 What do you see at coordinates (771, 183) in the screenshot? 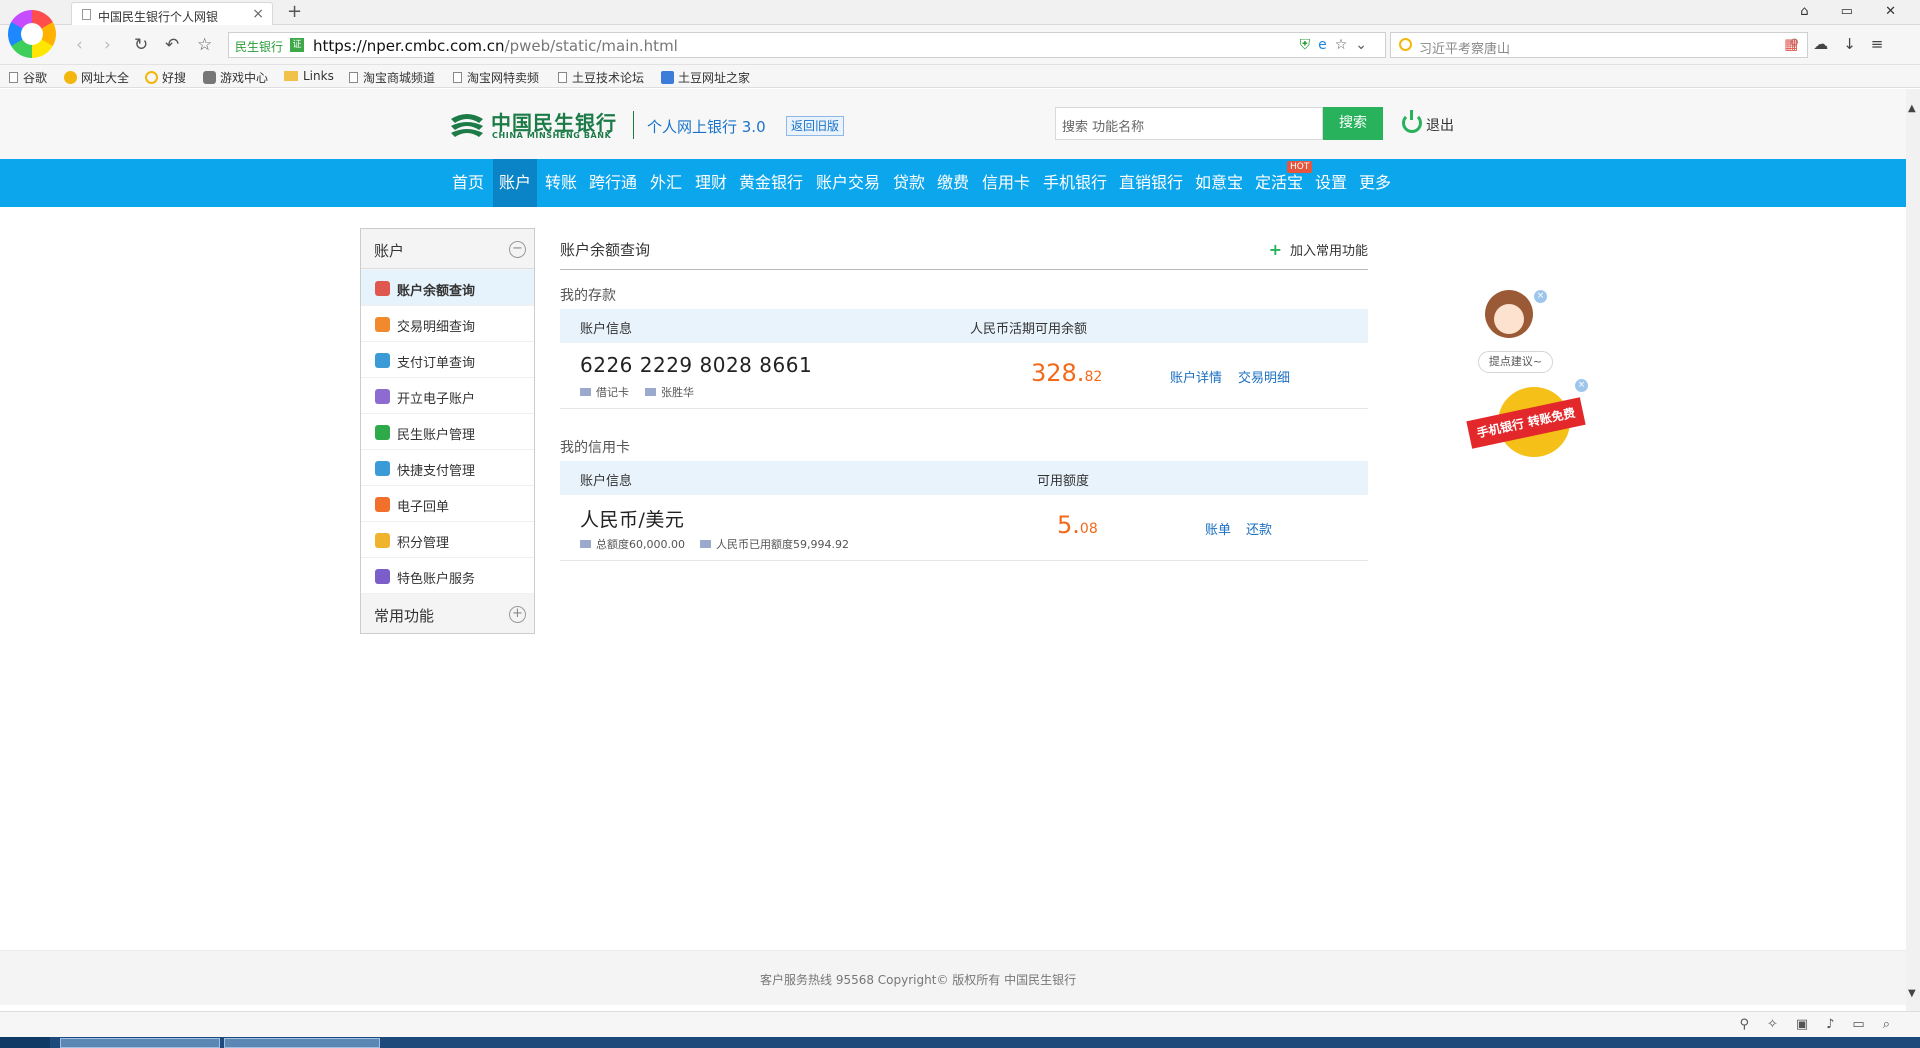
I see `nav-gold: 黄金银行` at bounding box center [771, 183].